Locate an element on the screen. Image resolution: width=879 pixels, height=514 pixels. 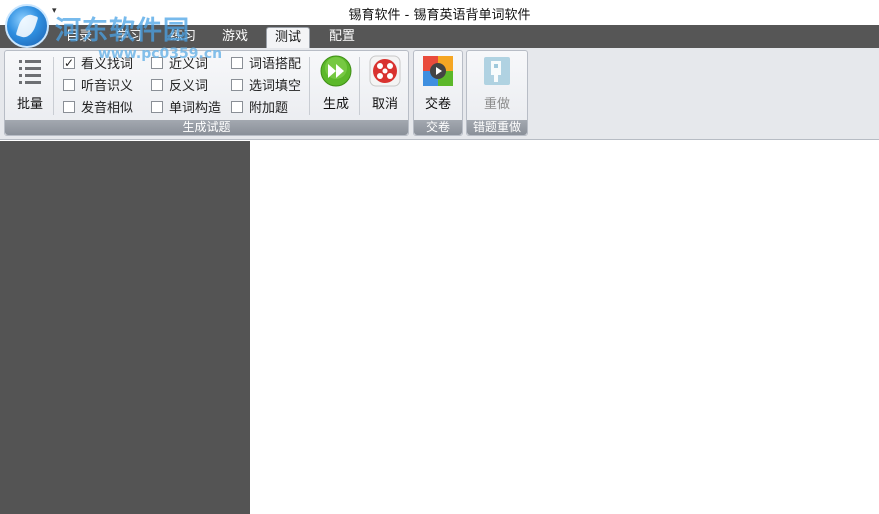
generate-questions-group: 批量 看义找词 听音识义 发音相似 近义词 反义词 单词构造 词语搭配 选词填空 is located at coordinates (206, 93).